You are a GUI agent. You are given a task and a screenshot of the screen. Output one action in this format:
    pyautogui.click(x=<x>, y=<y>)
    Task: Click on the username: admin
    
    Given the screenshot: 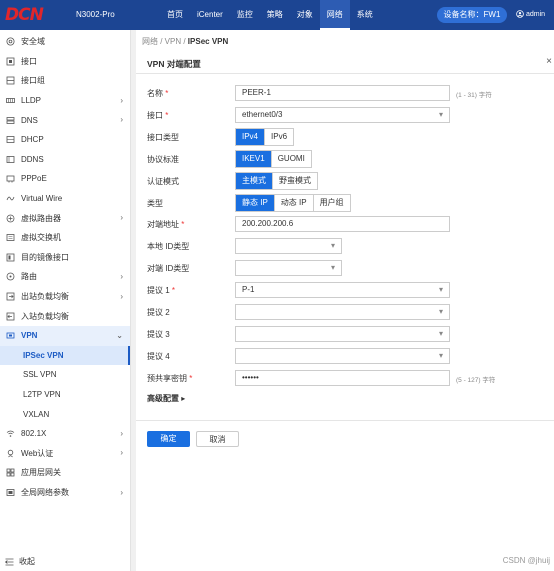 What is the action you would take?
    pyautogui.click(x=536, y=14)
    